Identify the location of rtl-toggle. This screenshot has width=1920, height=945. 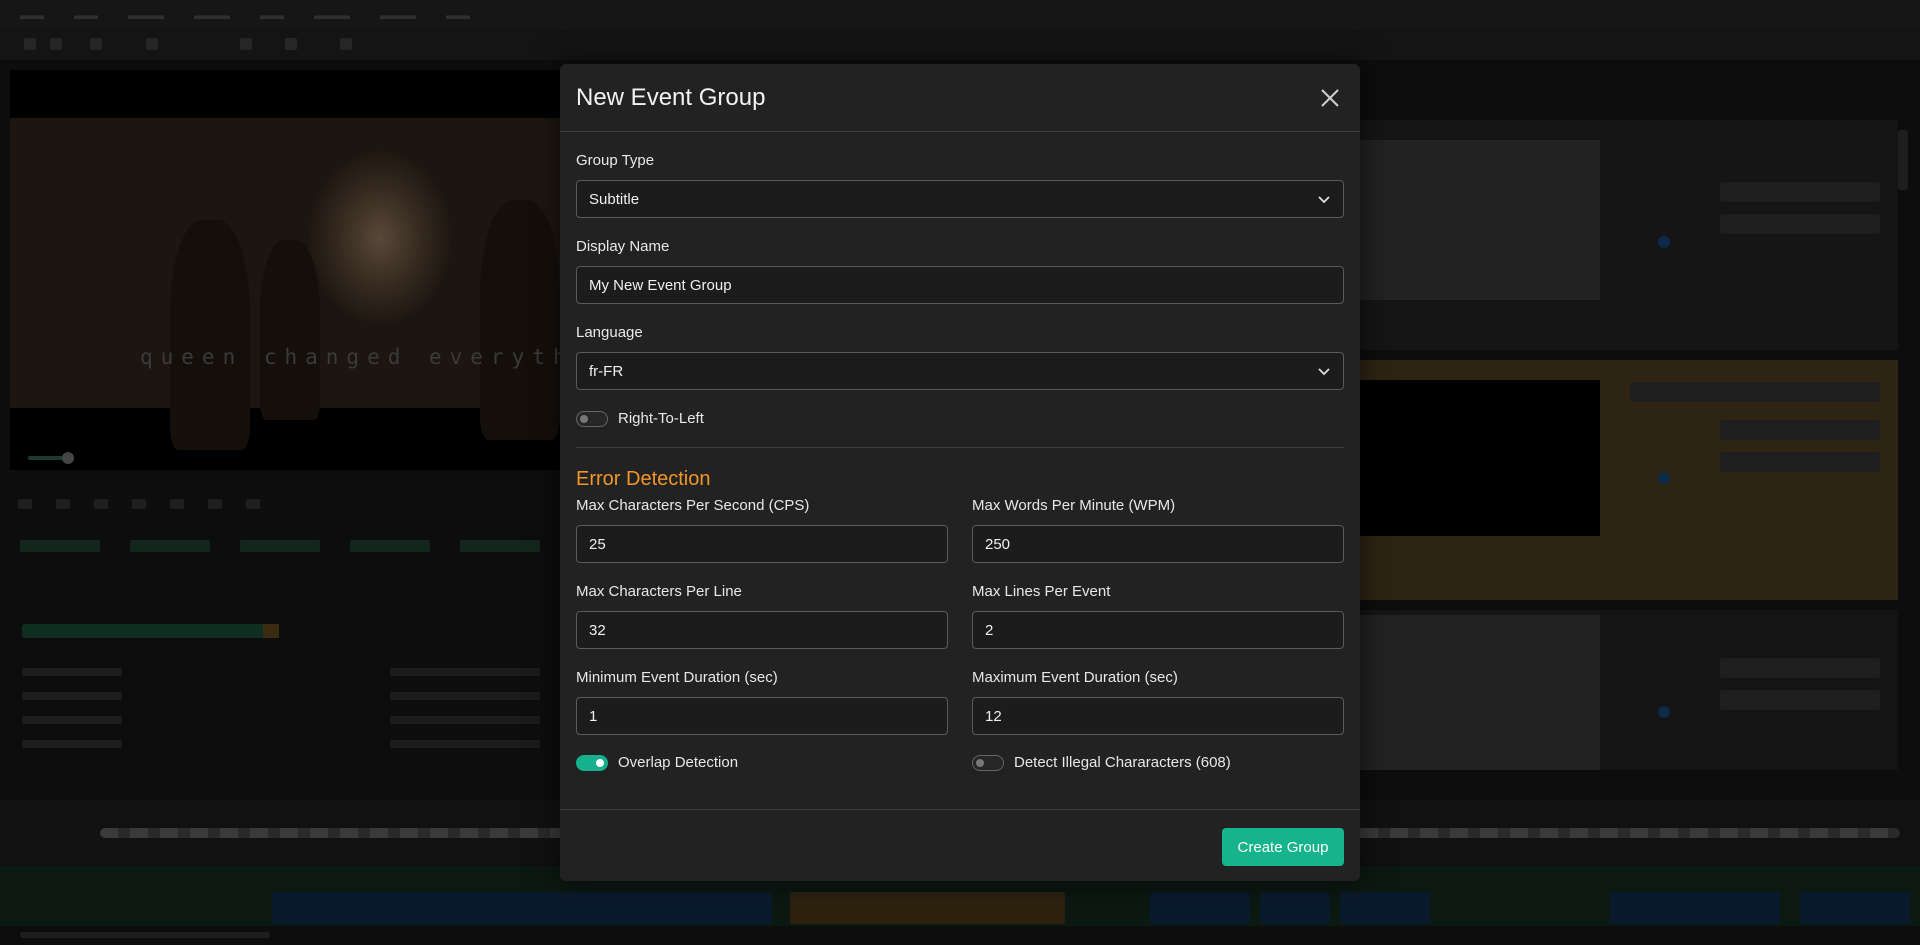
(592, 418).